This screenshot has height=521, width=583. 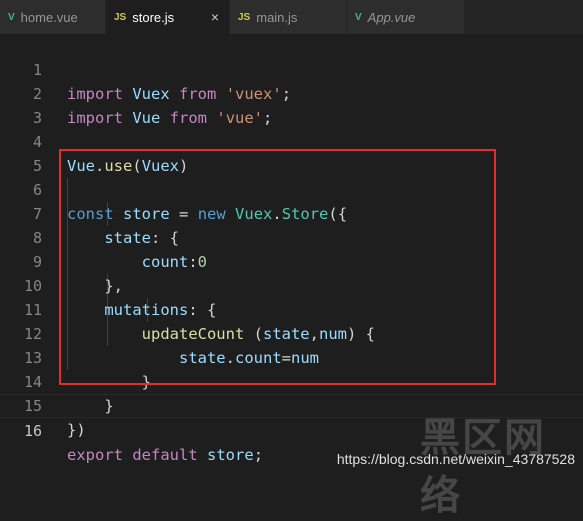 I want to click on code-line: 2 import Vue from 'vue';, so click(x=291, y=92).